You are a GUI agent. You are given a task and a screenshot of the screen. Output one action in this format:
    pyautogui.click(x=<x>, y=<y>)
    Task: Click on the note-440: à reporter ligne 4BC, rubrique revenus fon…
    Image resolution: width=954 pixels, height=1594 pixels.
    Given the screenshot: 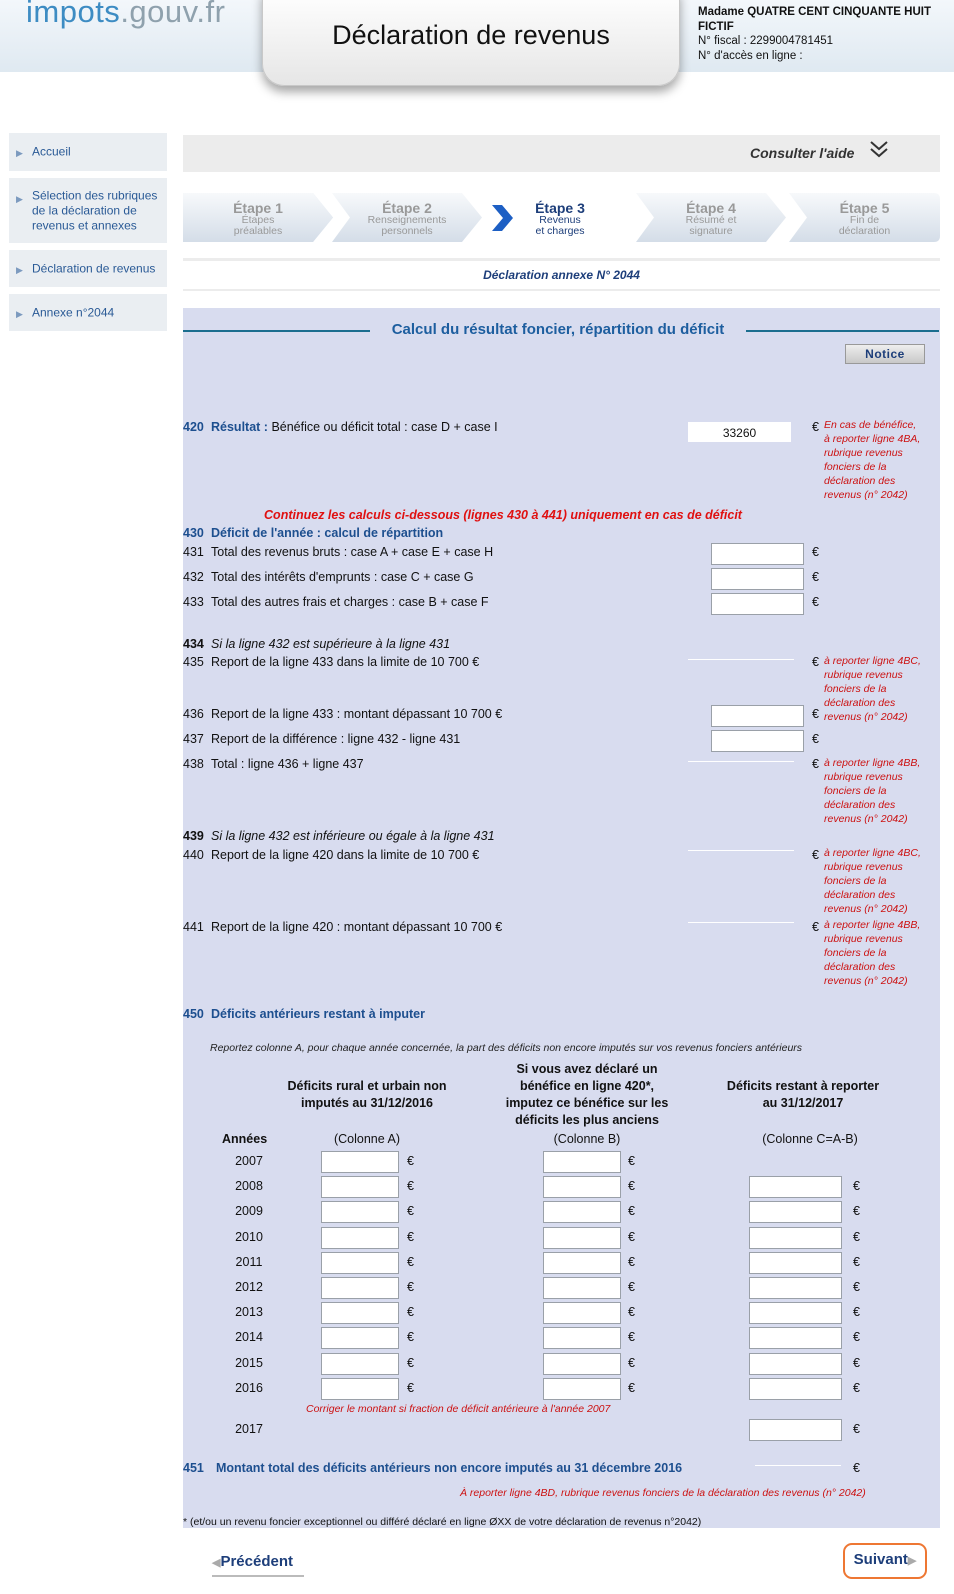 What is the action you would take?
    pyautogui.click(x=872, y=881)
    